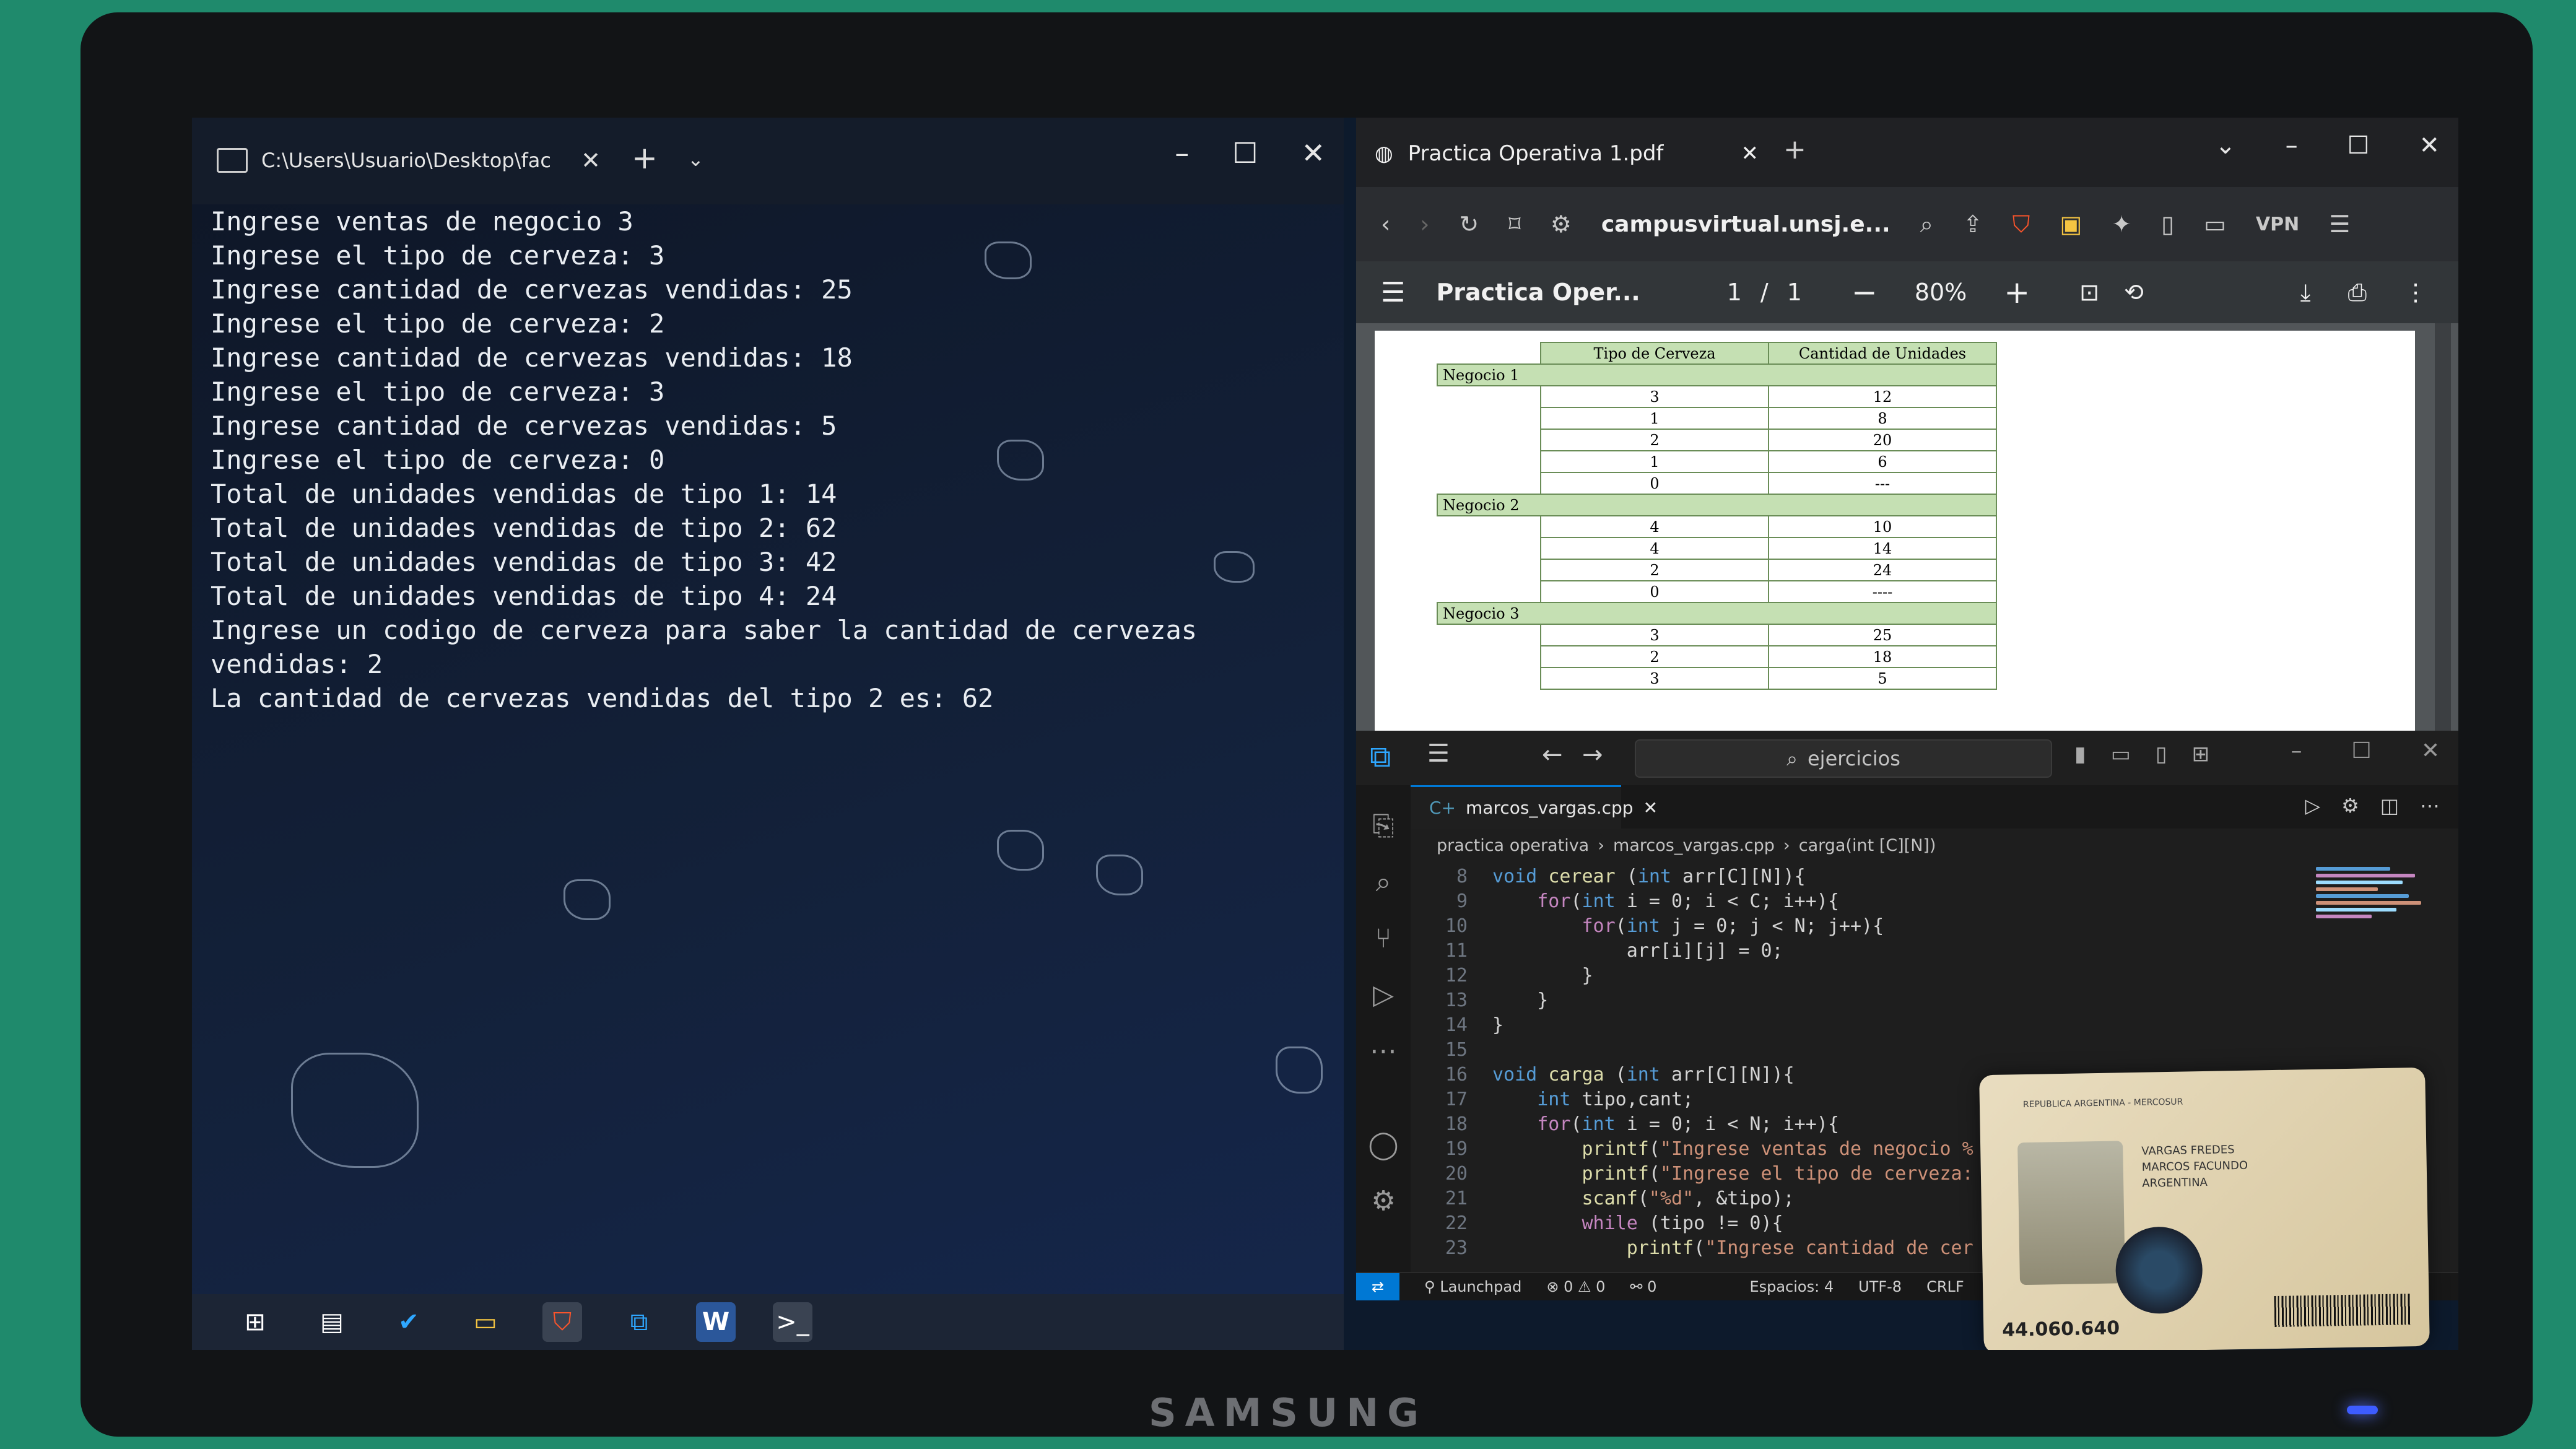 The height and width of the screenshot is (1449, 2576). Describe the element at coordinates (1643, 1074) in the screenshot. I see `code-text: void carga (int arr[C][N]){` at that location.